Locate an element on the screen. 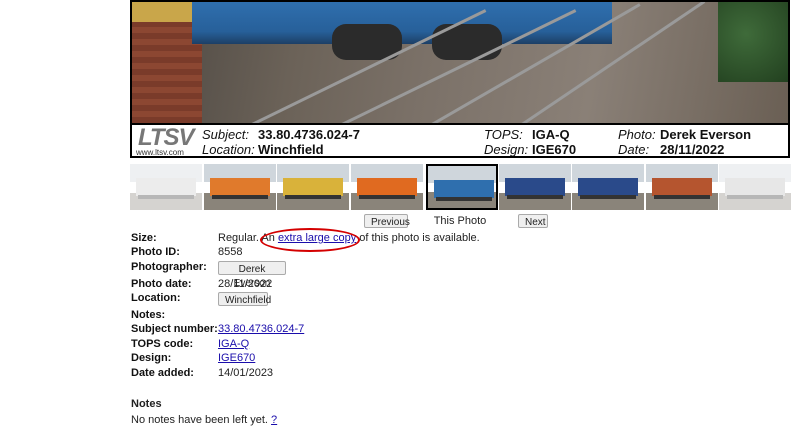 The height and width of the screenshot is (432, 800). photo-id-label: Photo ID: is located at coordinates (155, 252).